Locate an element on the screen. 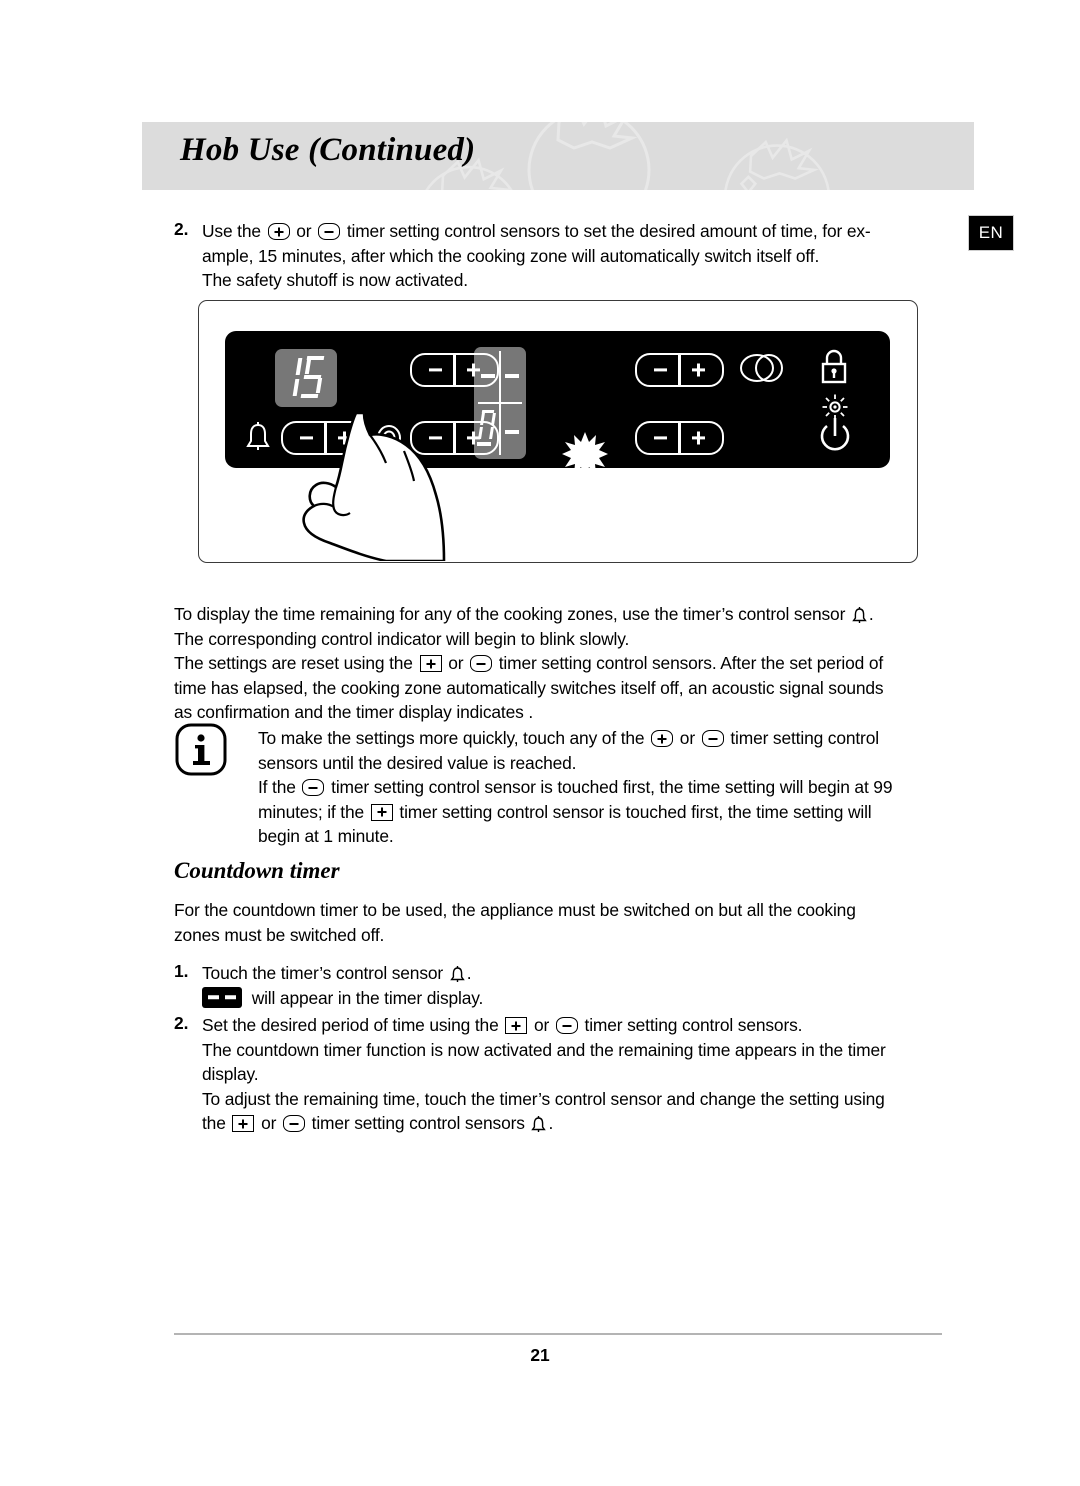 This screenshot has width=1080, height=1486. footer-divider is located at coordinates (558, 1334).